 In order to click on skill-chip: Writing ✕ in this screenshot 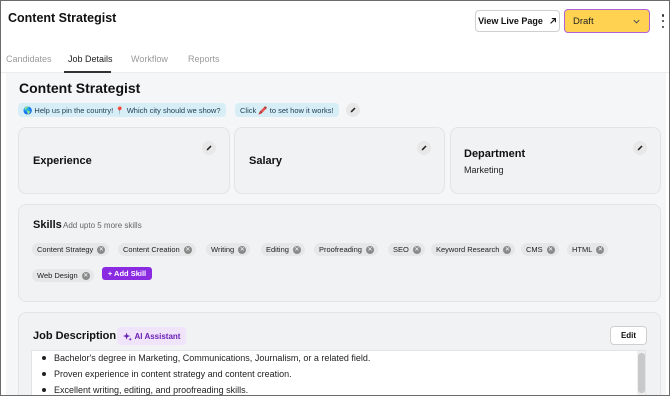, I will do `click(228, 249)`.